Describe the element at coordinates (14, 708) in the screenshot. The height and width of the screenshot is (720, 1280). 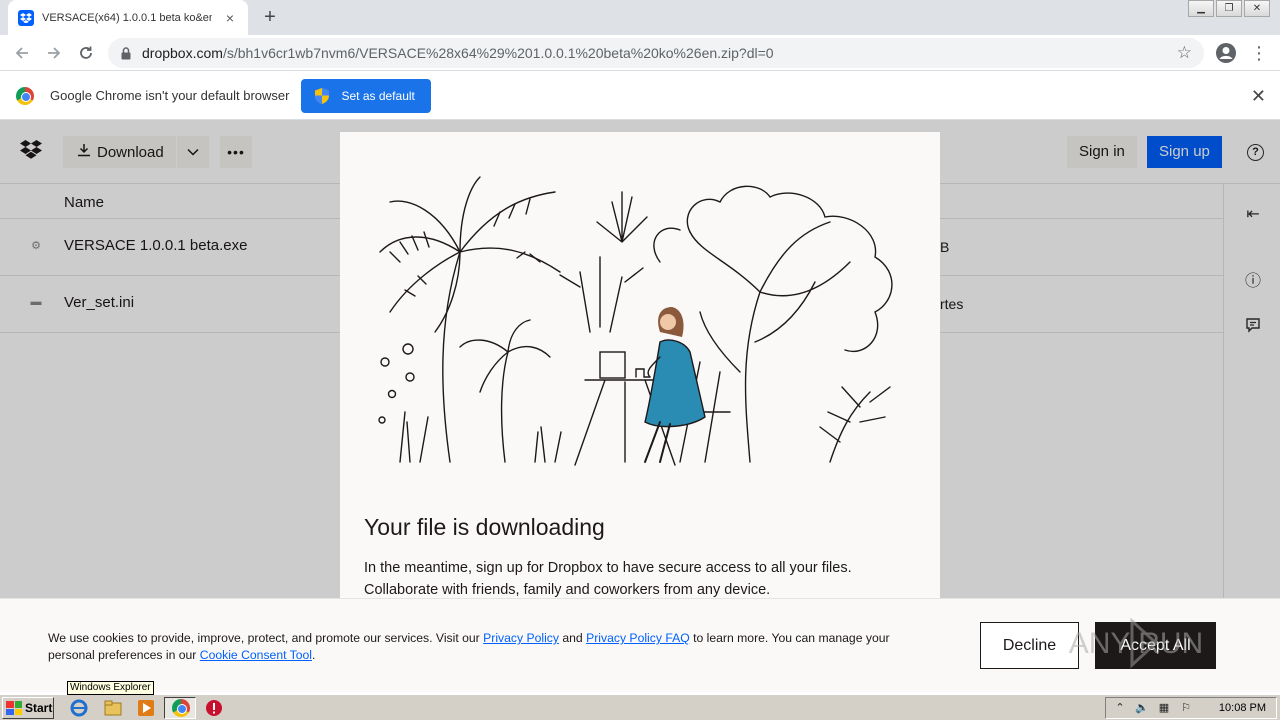
I see `windows-flag-icon` at that location.